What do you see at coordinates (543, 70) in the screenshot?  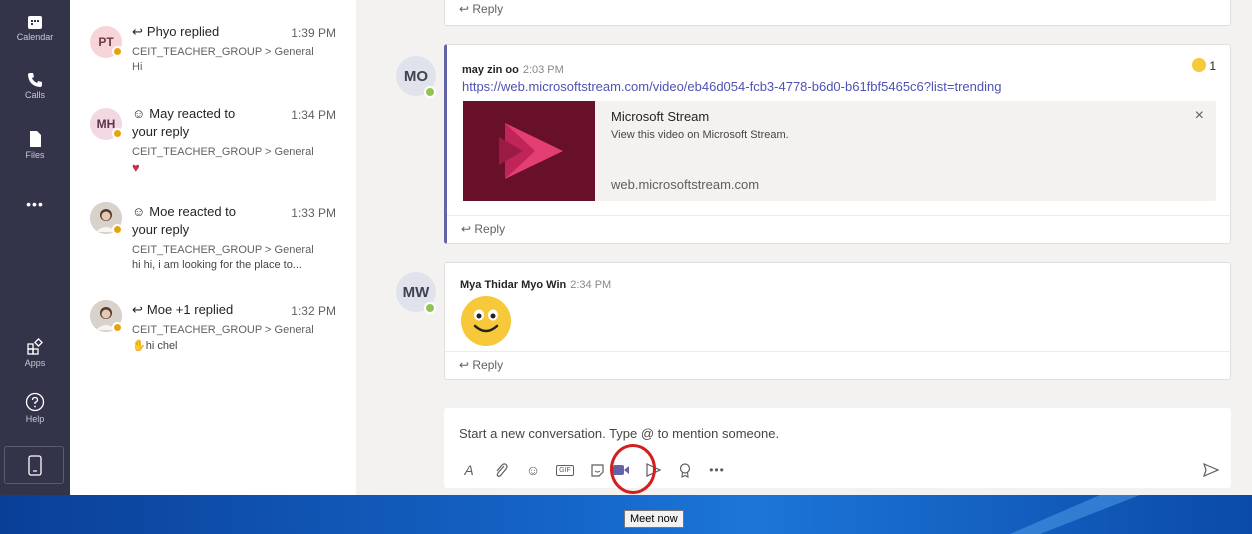 I see `message-time: 2:03 PM` at bounding box center [543, 70].